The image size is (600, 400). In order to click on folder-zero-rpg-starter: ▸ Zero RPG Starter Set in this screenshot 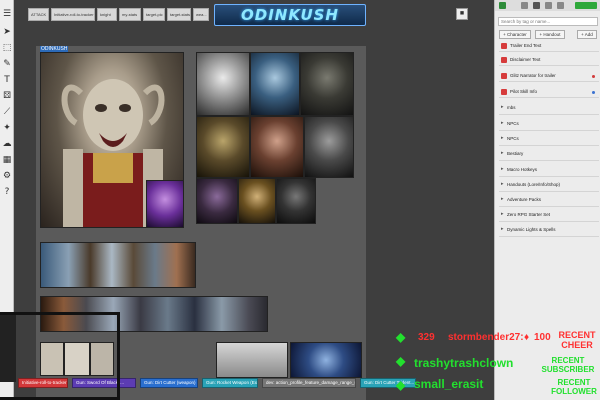, I will do `click(549, 214)`.